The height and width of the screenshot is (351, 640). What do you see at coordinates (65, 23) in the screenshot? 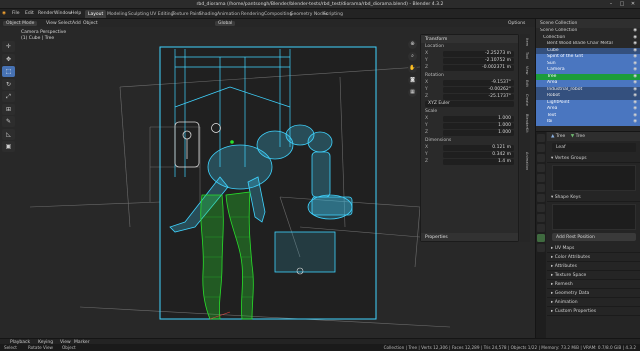
I see `menu-select: Select` at bounding box center [65, 23].